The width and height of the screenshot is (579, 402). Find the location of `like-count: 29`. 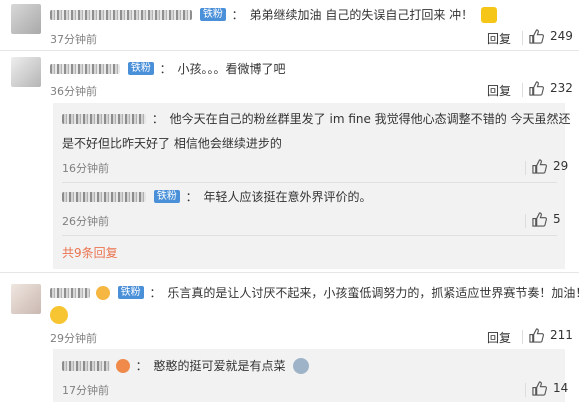

like-count: 29 is located at coordinates (561, 166).